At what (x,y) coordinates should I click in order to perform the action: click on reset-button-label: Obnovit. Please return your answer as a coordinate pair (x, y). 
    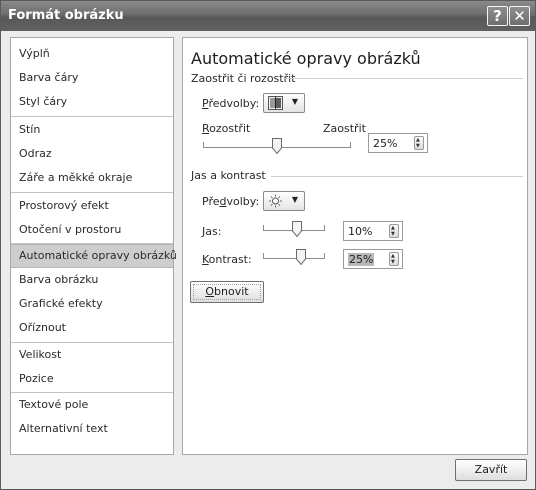
    Looking at the image, I should click on (227, 291).